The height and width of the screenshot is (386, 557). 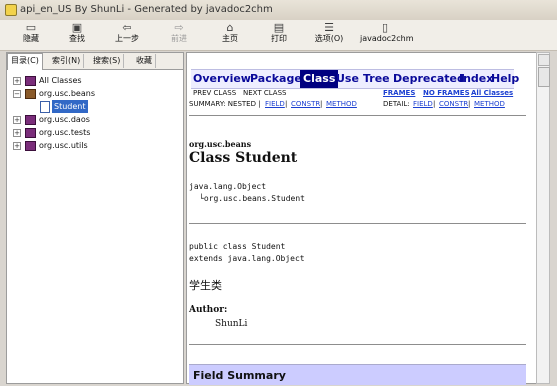 I want to click on forward-icon: ⇨, so click(x=179, y=27).